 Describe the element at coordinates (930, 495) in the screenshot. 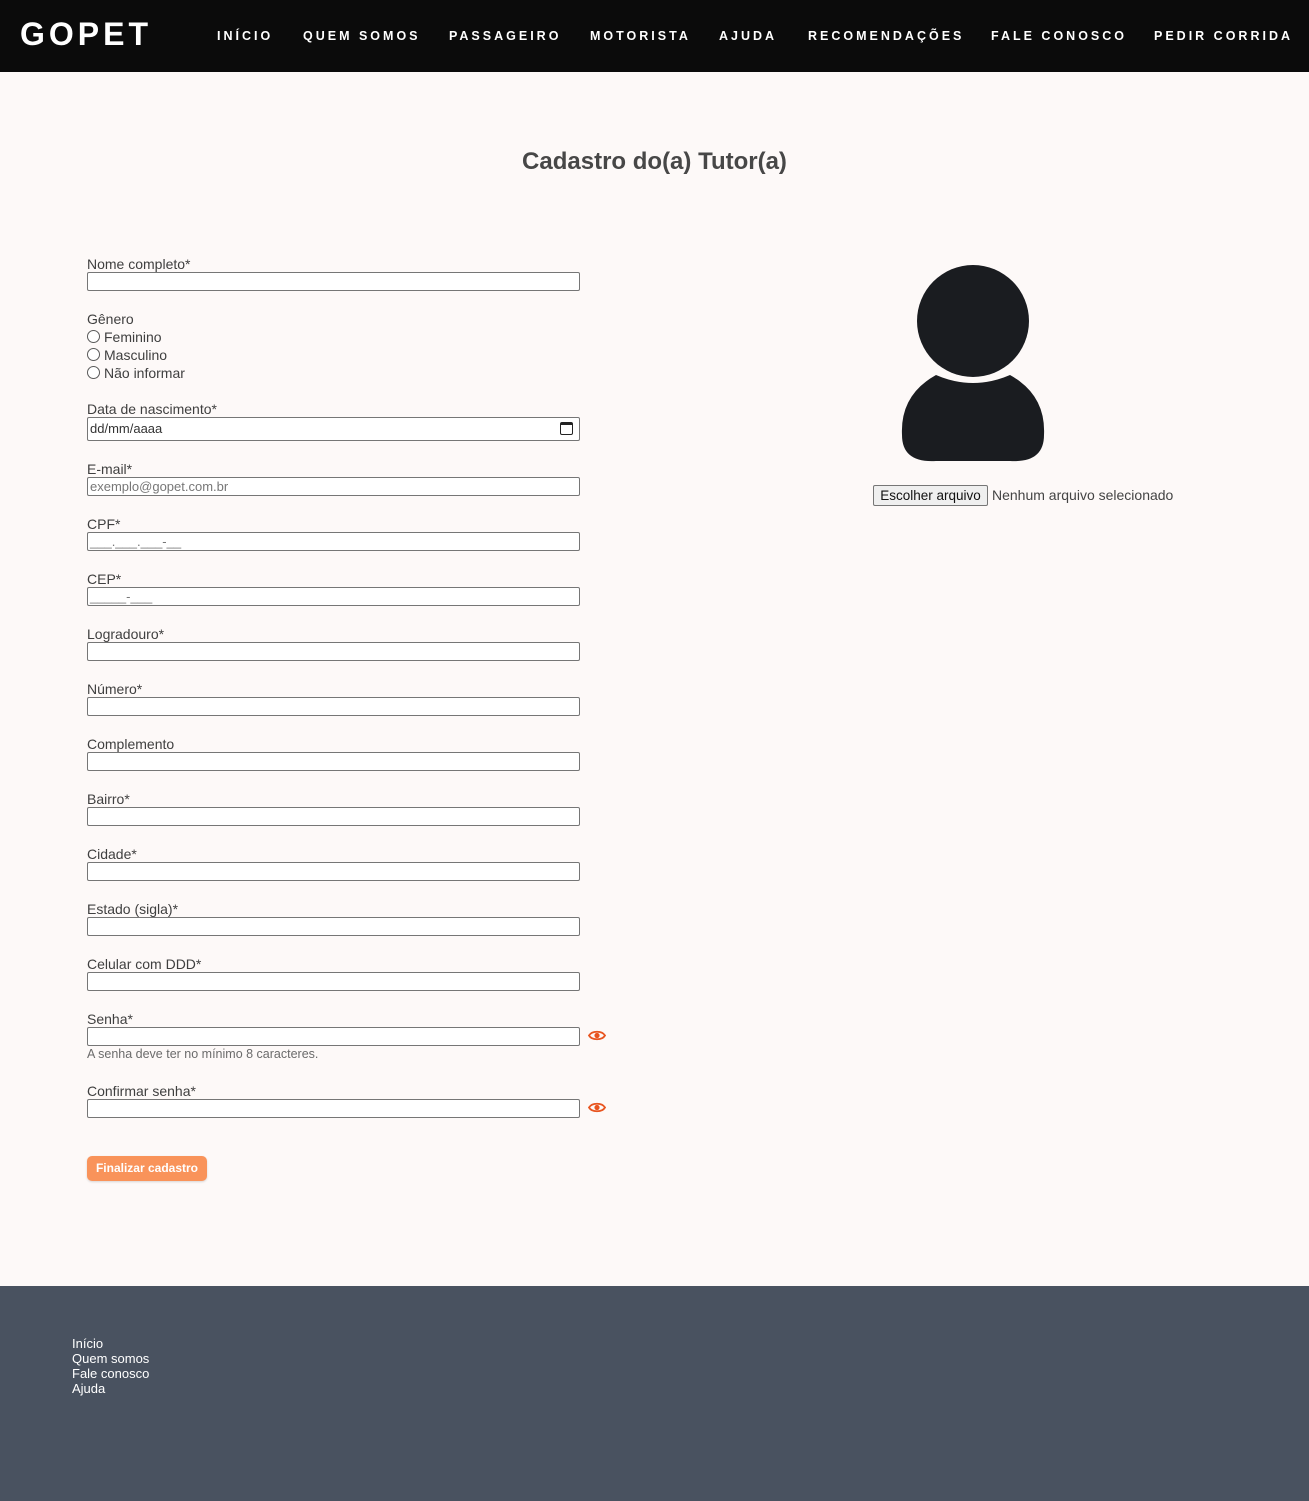

I see `choose-file-button: Escolher arquivo` at that location.